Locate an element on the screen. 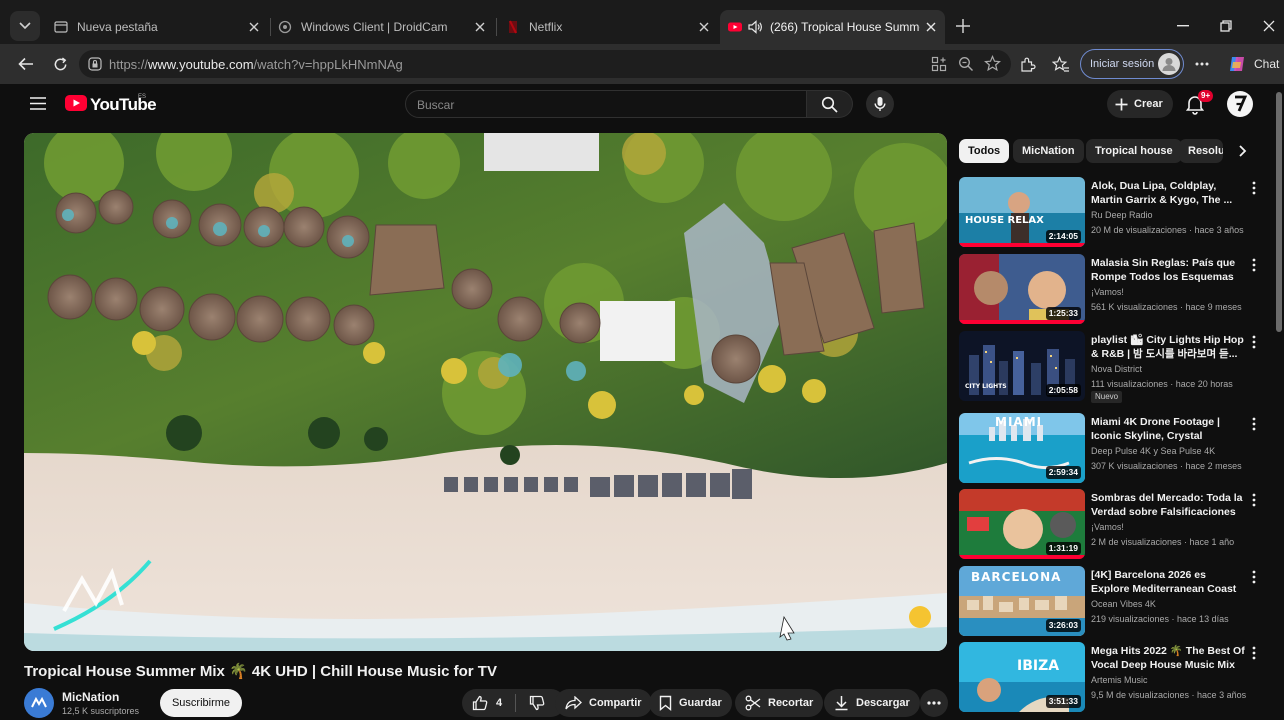  chip-tropical-house: Tropical house is located at coordinates (1134, 151).